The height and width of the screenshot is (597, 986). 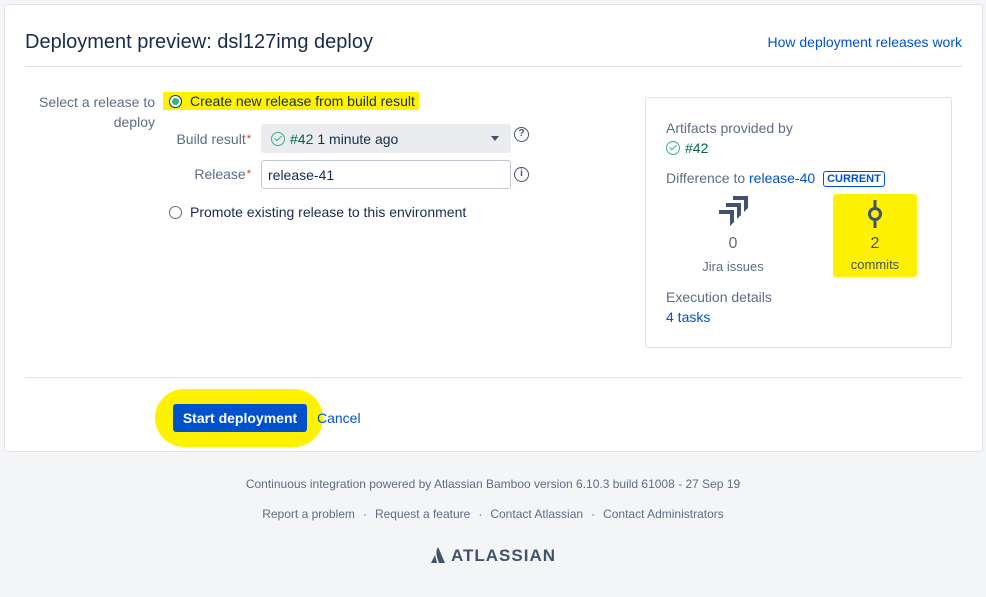 What do you see at coordinates (199, 42) in the screenshot?
I see `page-title: Deployment preview: dsl127img deploy` at bounding box center [199, 42].